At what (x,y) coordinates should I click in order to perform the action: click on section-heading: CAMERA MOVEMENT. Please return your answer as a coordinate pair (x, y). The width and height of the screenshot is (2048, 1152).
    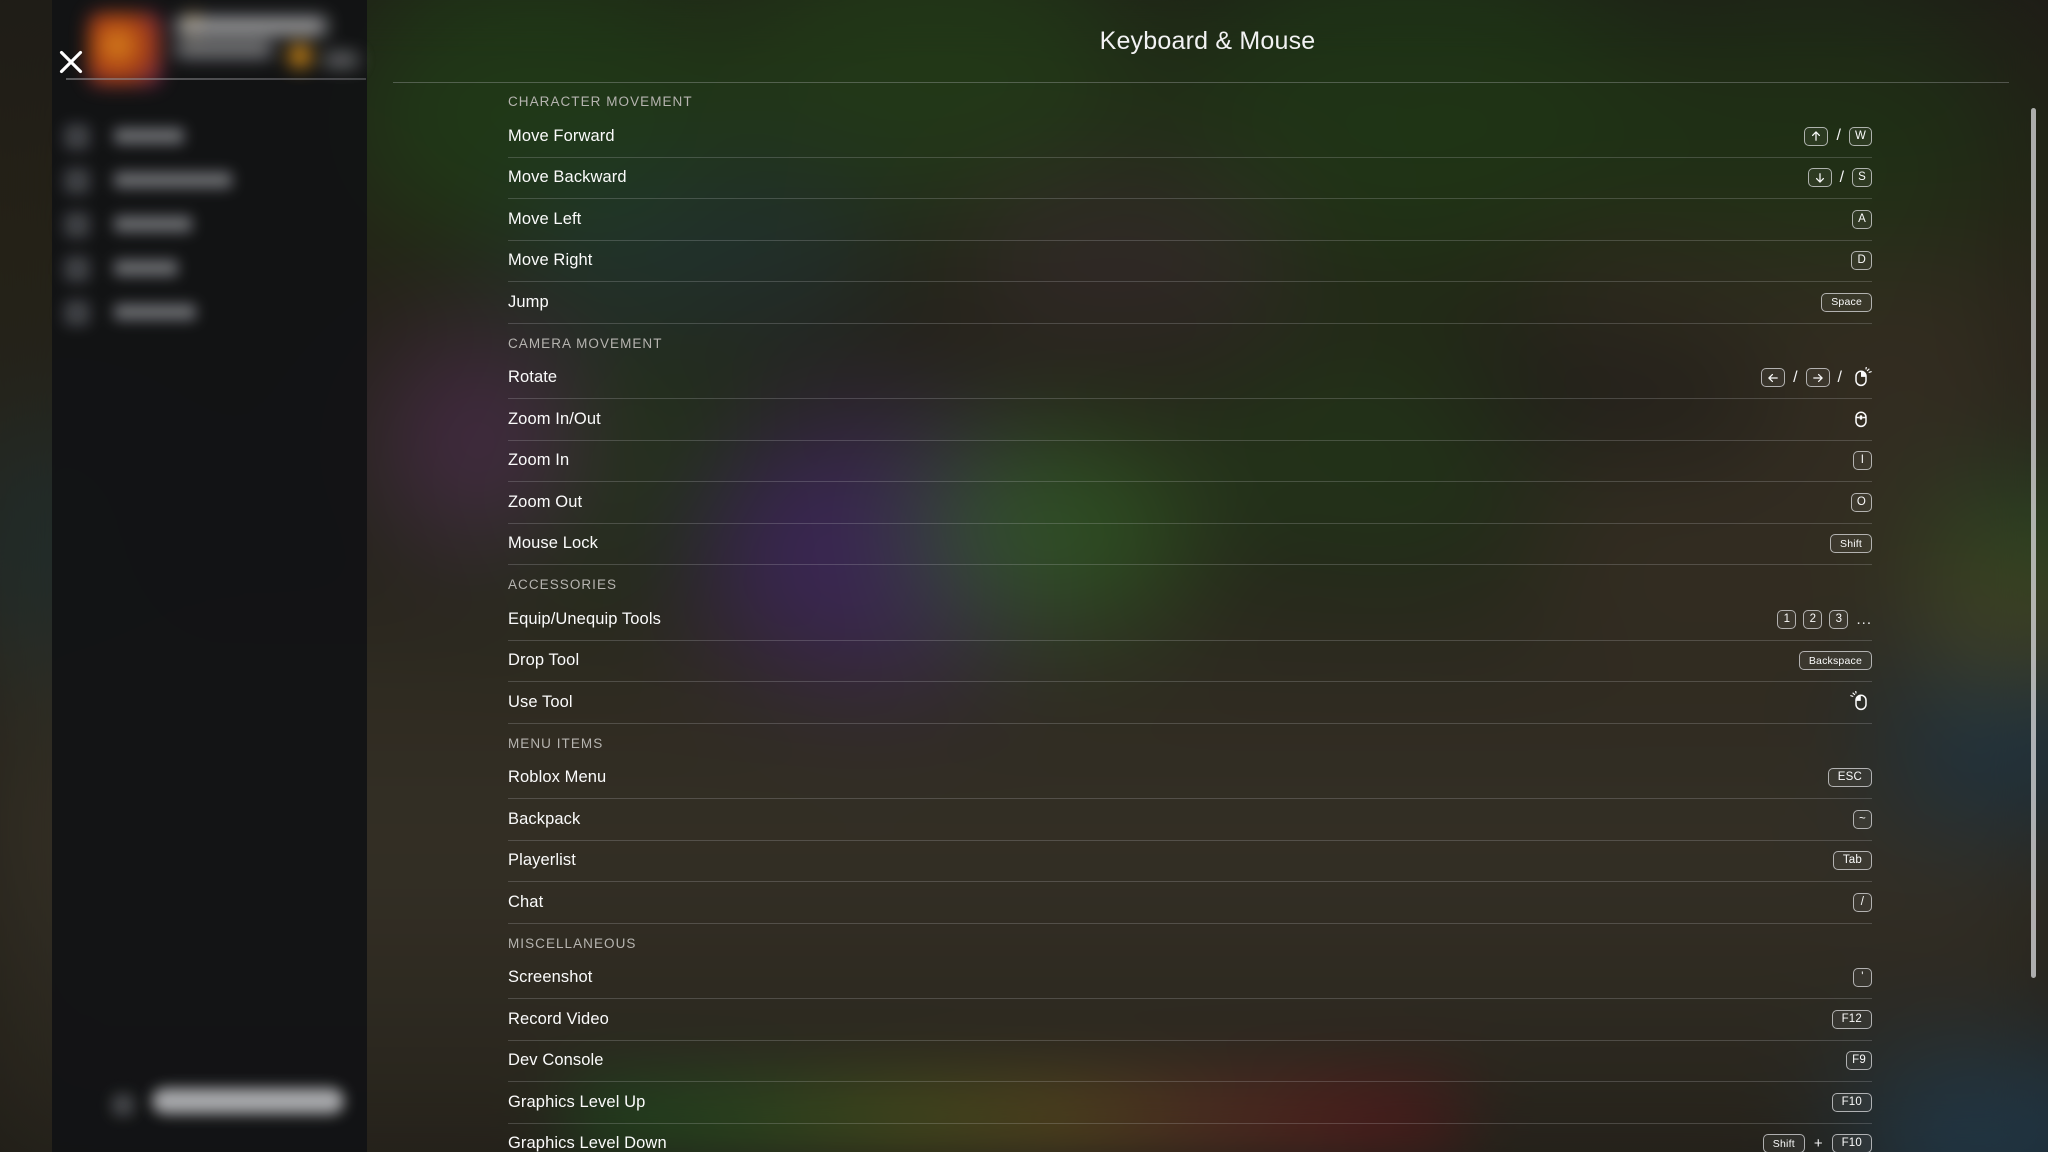
    Looking at the image, I should click on (585, 343).